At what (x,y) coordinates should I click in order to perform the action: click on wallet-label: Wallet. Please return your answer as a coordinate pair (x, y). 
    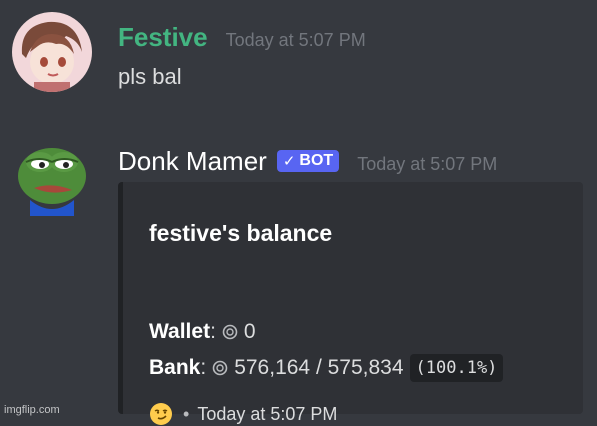
    Looking at the image, I should click on (180, 331).